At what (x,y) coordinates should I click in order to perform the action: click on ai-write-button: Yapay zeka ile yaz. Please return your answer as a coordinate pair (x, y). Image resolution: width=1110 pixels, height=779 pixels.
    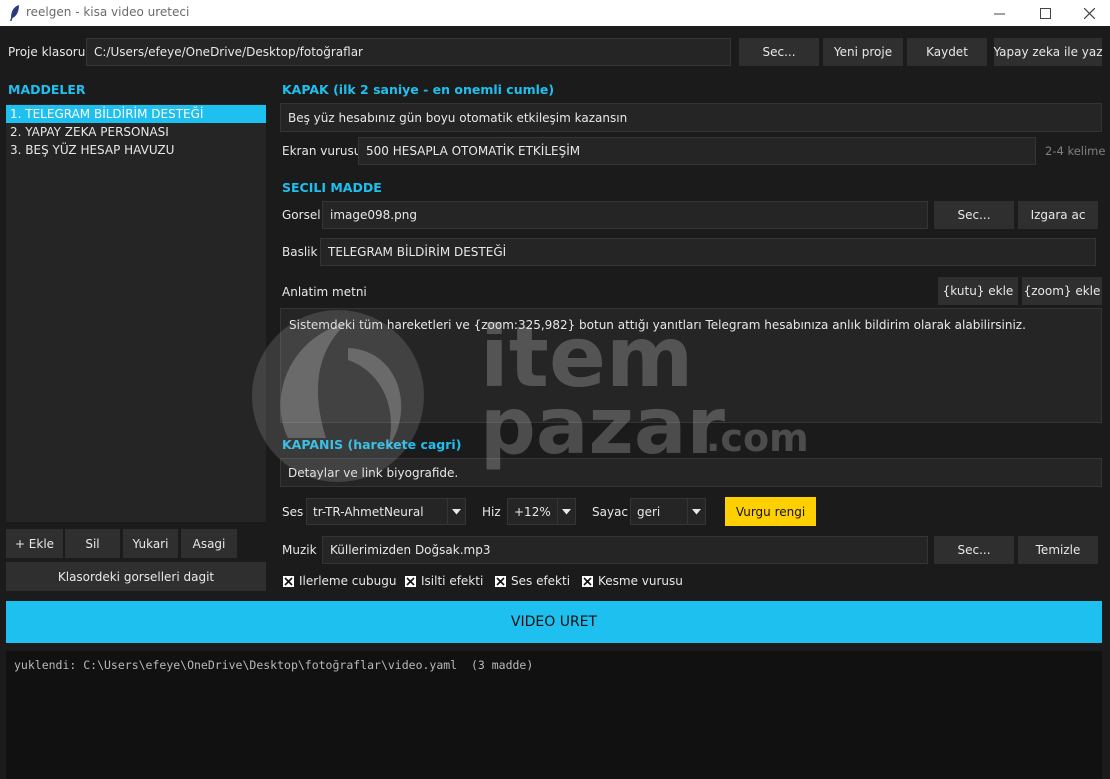
    Looking at the image, I should click on (1048, 52).